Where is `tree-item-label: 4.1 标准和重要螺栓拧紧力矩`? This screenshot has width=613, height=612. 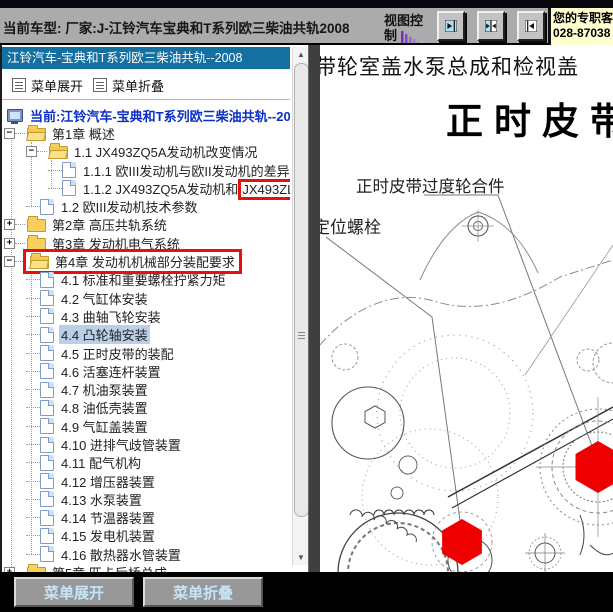 tree-item-label: 4.1 标准和重要螺栓拧紧力矩 is located at coordinates (143, 281).